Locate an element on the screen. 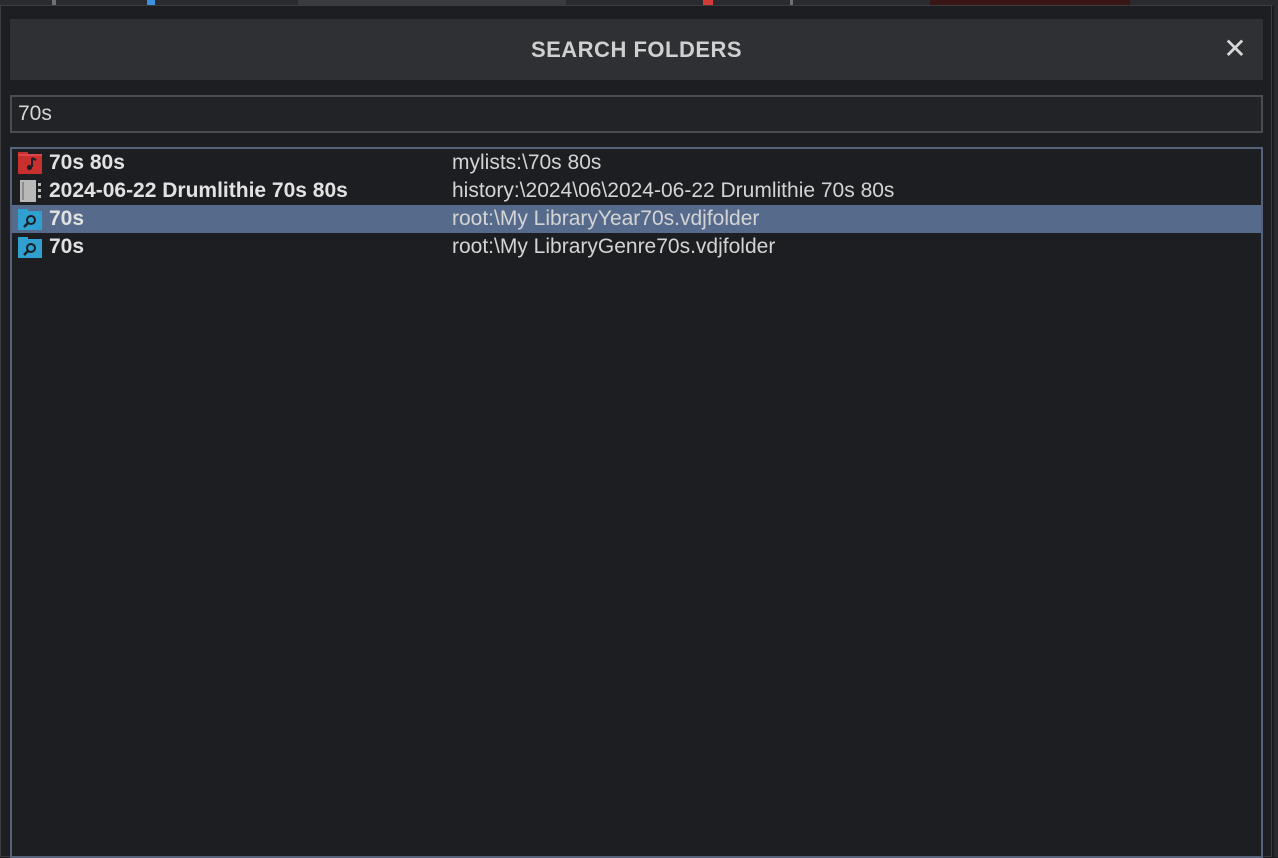  search-input is located at coordinates (636, 114).